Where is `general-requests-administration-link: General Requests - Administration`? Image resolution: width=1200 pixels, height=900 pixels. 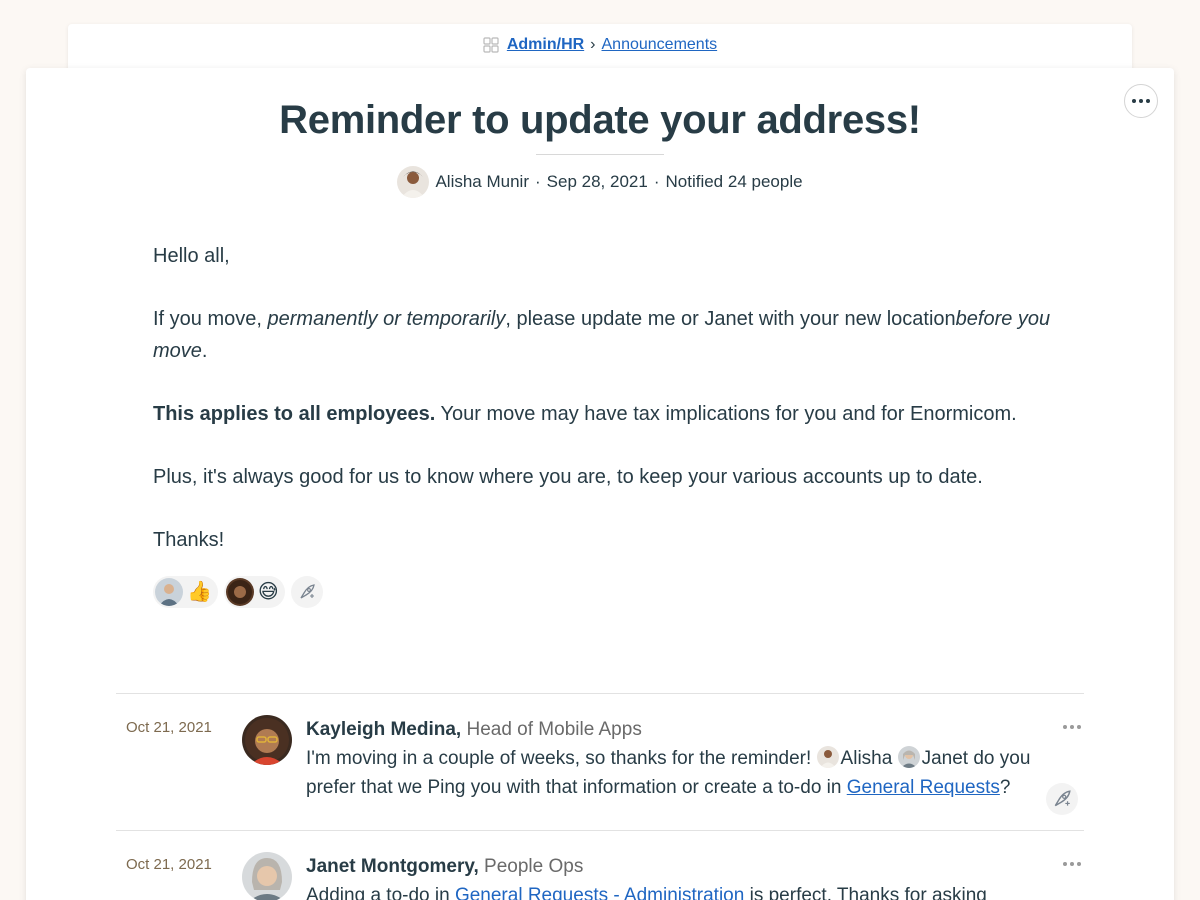
general-requests-administration-link: General Requests - Administration is located at coordinates (599, 892).